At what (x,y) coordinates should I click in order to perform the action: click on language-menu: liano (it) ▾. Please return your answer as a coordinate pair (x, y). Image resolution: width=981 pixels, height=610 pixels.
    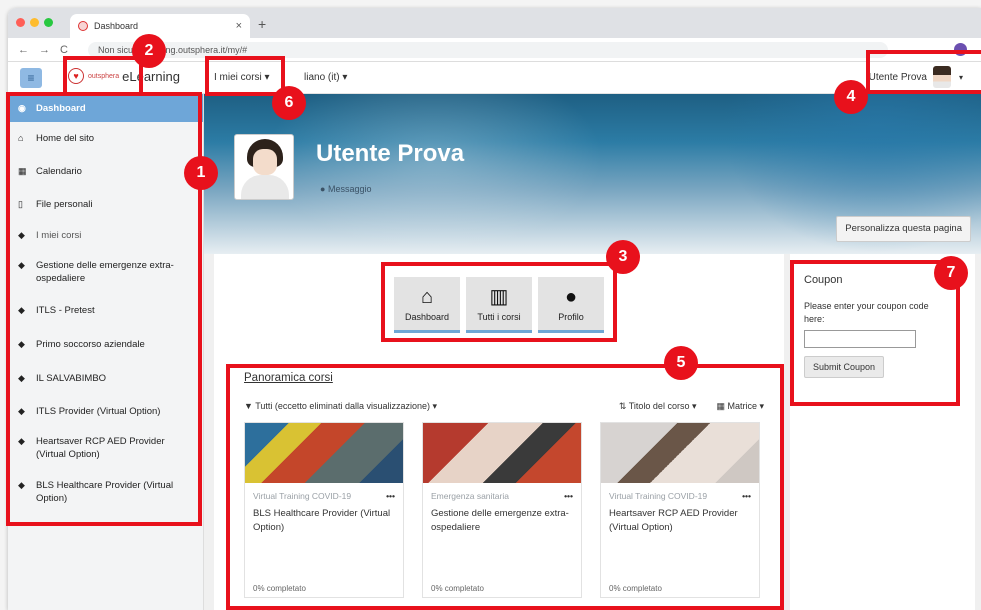
    Looking at the image, I should click on (325, 77).